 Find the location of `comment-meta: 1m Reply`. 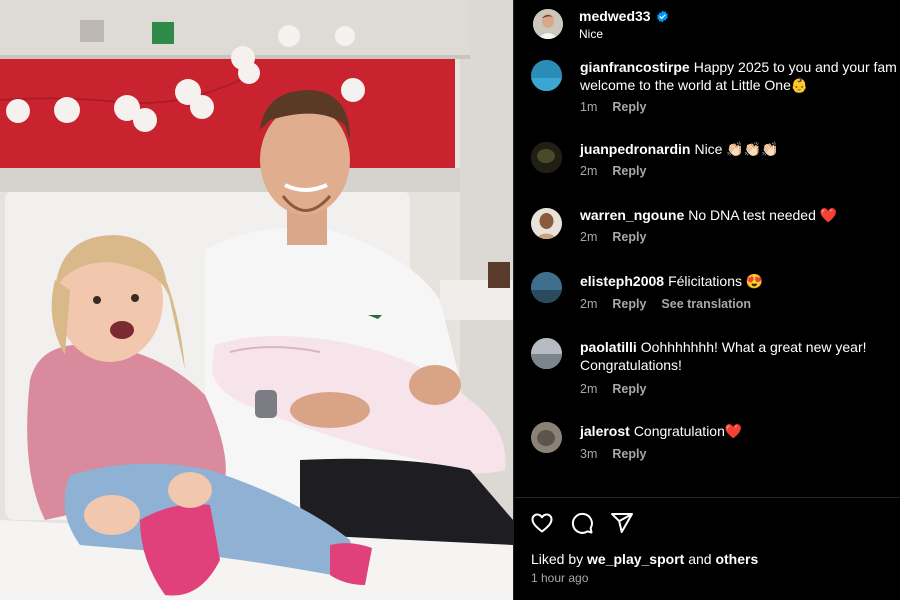

comment-meta: 1m Reply is located at coordinates (613, 107).